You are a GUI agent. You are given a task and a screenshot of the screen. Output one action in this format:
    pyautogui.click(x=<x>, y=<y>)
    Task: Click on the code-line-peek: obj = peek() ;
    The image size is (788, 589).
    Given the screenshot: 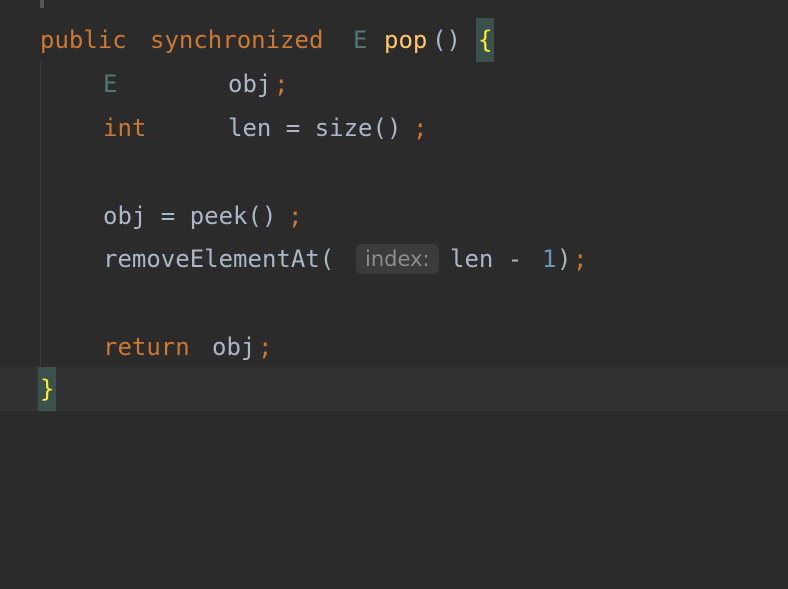 What is the action you would take?
    pyautogui.click(x=394, y=216)
    